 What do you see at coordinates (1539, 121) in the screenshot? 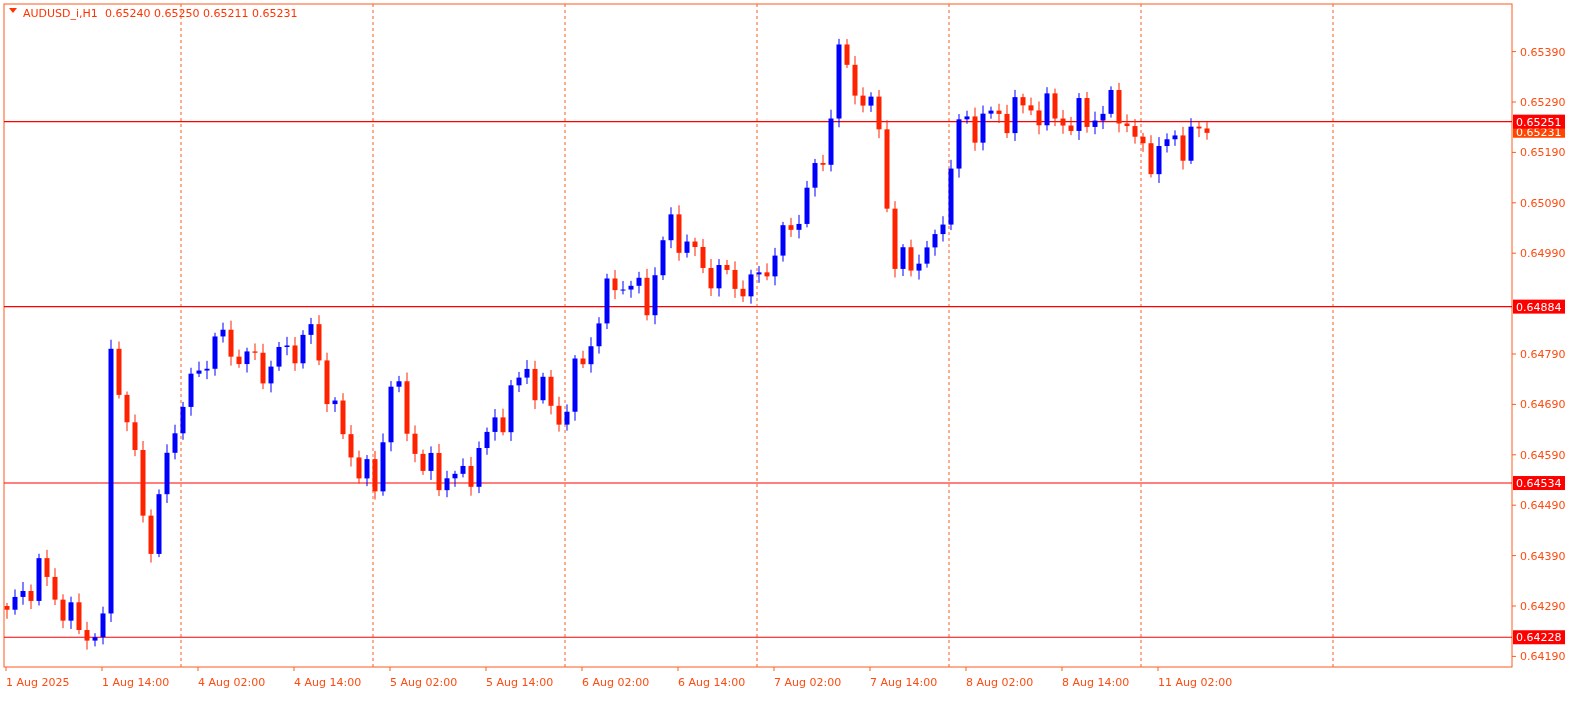
I see `price-tag: 0.65251` at bounding box center [1539, 121].